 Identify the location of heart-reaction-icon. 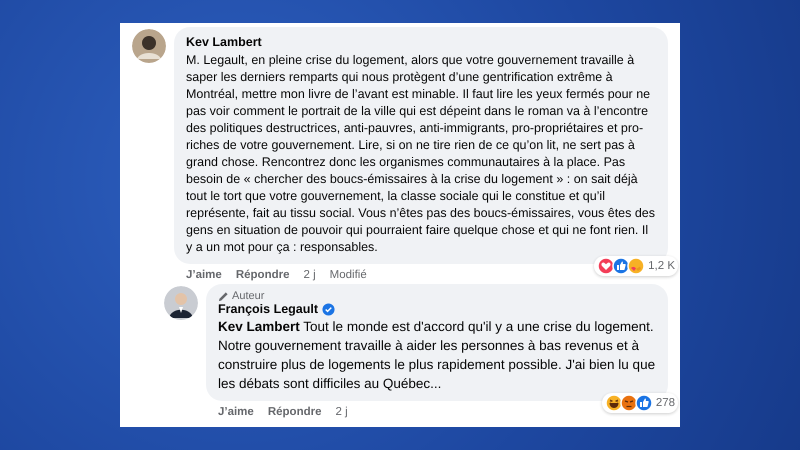
(606, 266).